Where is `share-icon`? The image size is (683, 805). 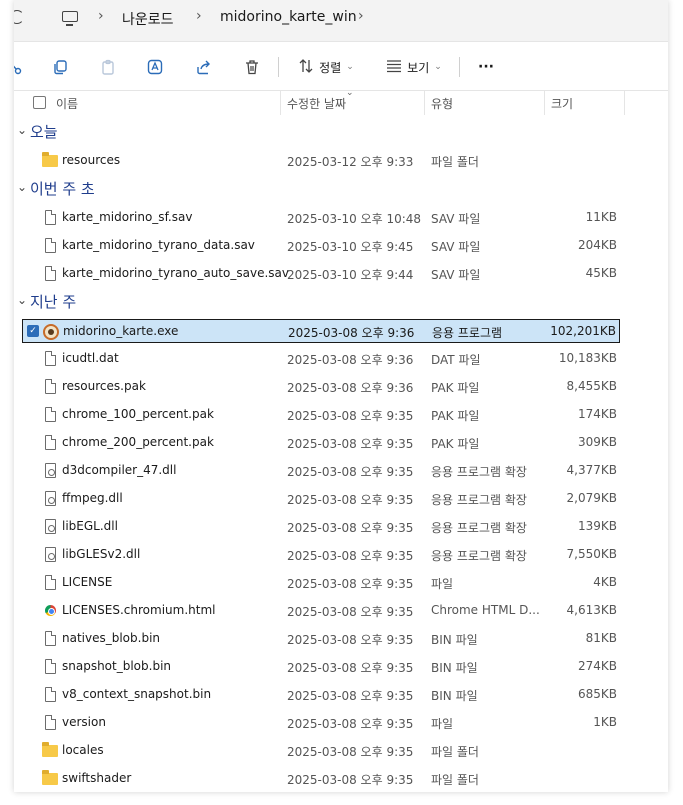
share-icon is located at coordinates (204, 67).